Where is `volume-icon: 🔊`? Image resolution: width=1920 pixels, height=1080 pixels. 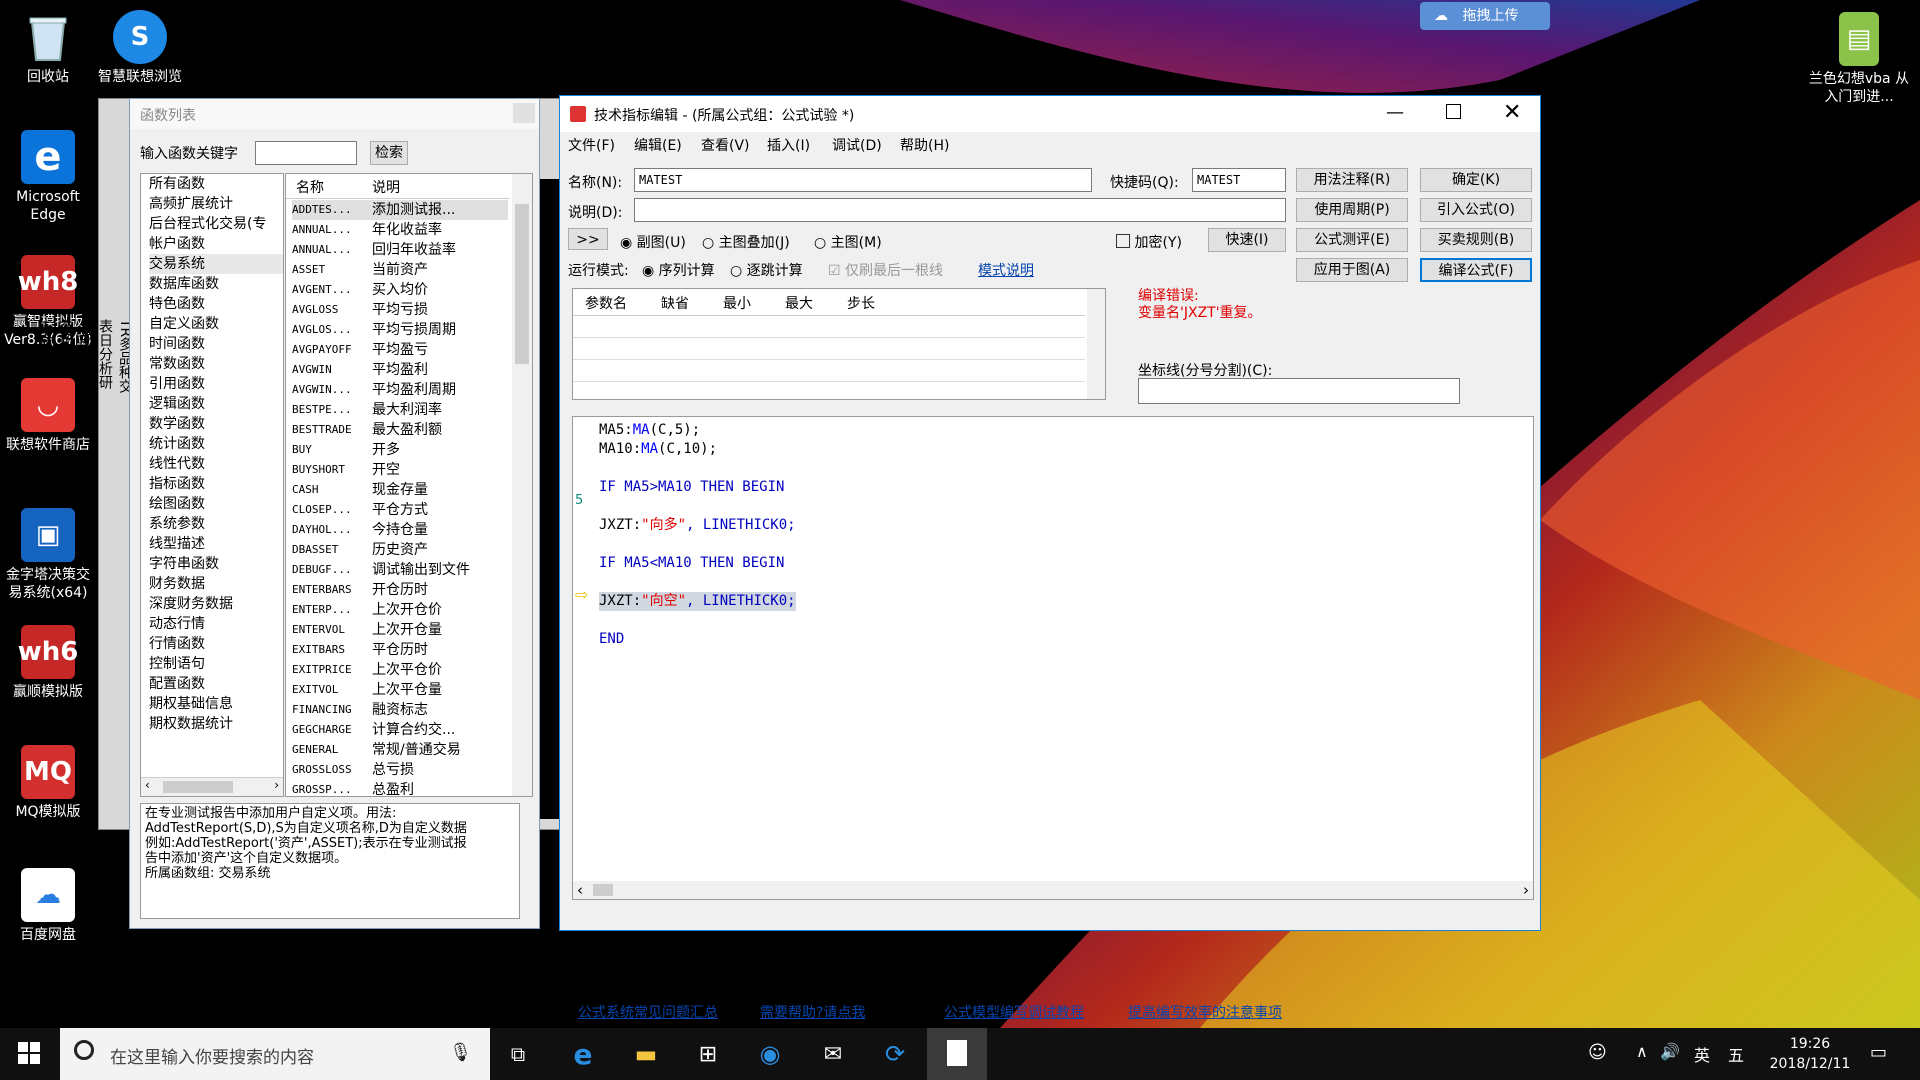
volume-icon: 🔊 is located at coordinates (1670, 1051).